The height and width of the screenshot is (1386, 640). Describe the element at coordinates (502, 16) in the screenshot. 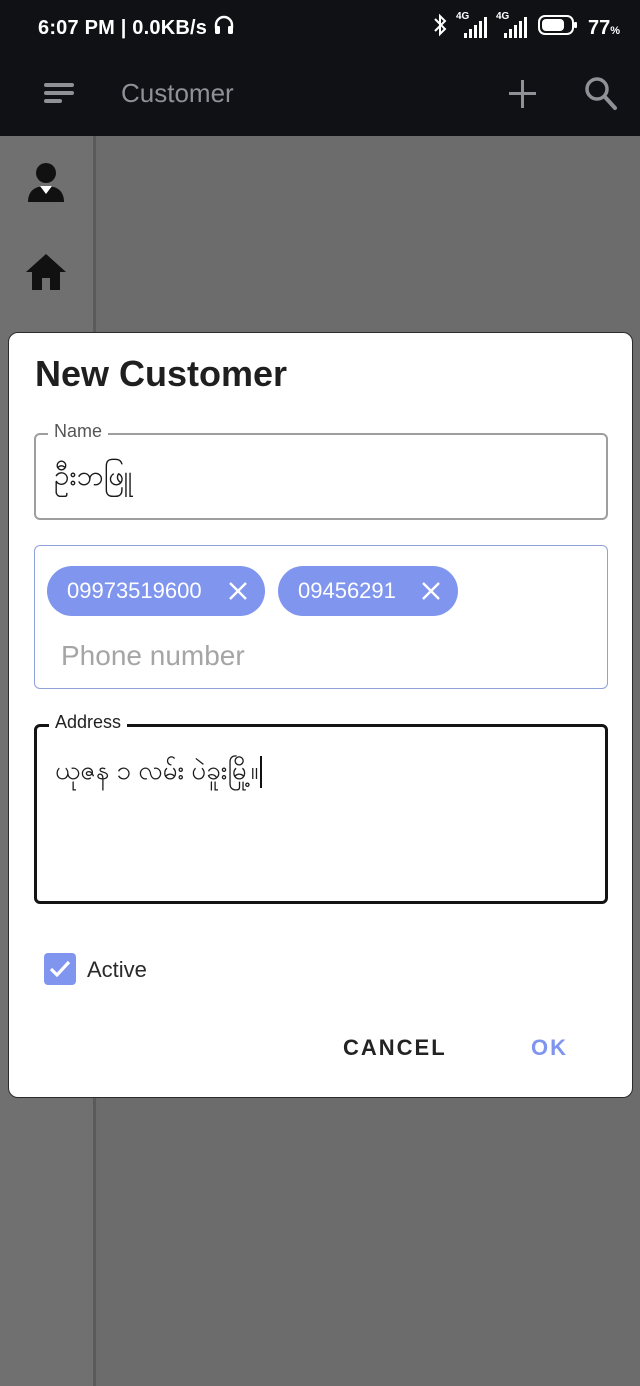

I see `sim2-network-type: 4G` at that location.